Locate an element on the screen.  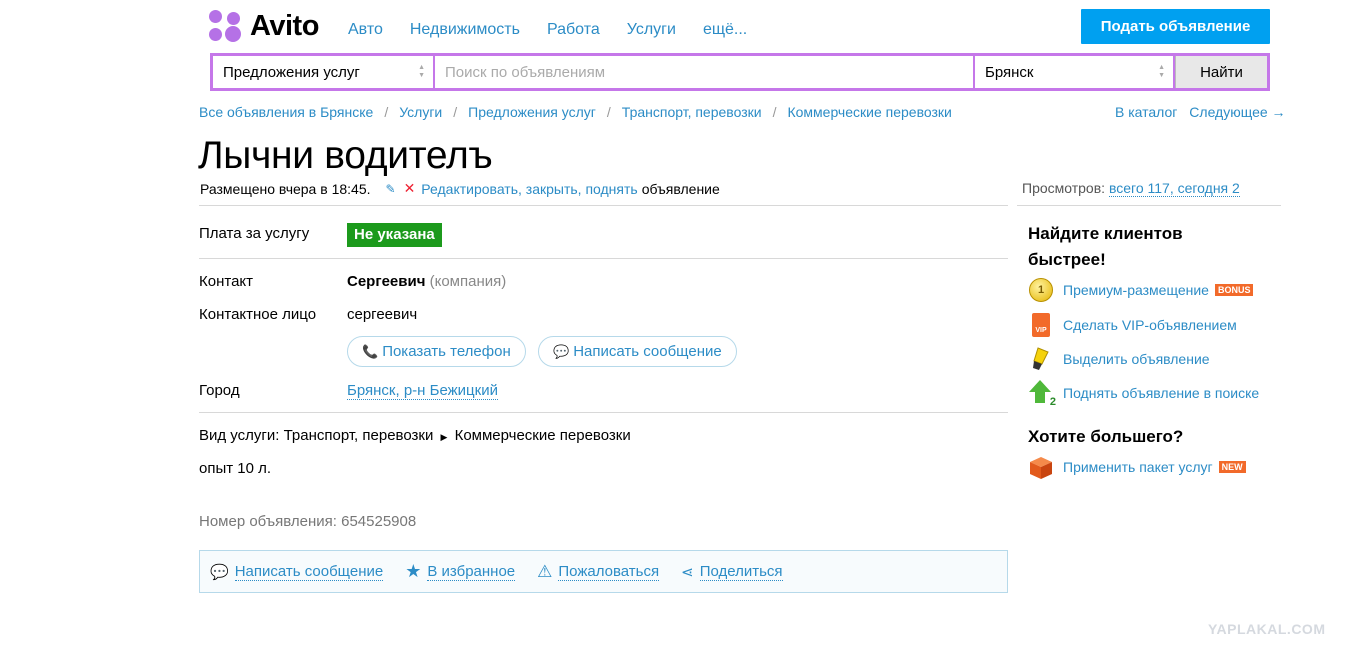
promo-title: Найдите клиентов быстрее! is located at coordinates (1105, 246).